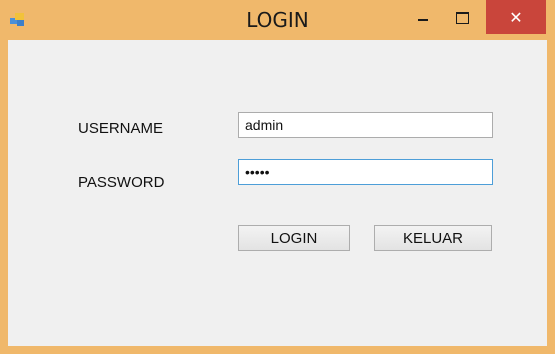 The image size is (555, 354). Describe the element at coordinates (433, 238) in the screenshot. I see `keluar-button: KELUAR` at that location.